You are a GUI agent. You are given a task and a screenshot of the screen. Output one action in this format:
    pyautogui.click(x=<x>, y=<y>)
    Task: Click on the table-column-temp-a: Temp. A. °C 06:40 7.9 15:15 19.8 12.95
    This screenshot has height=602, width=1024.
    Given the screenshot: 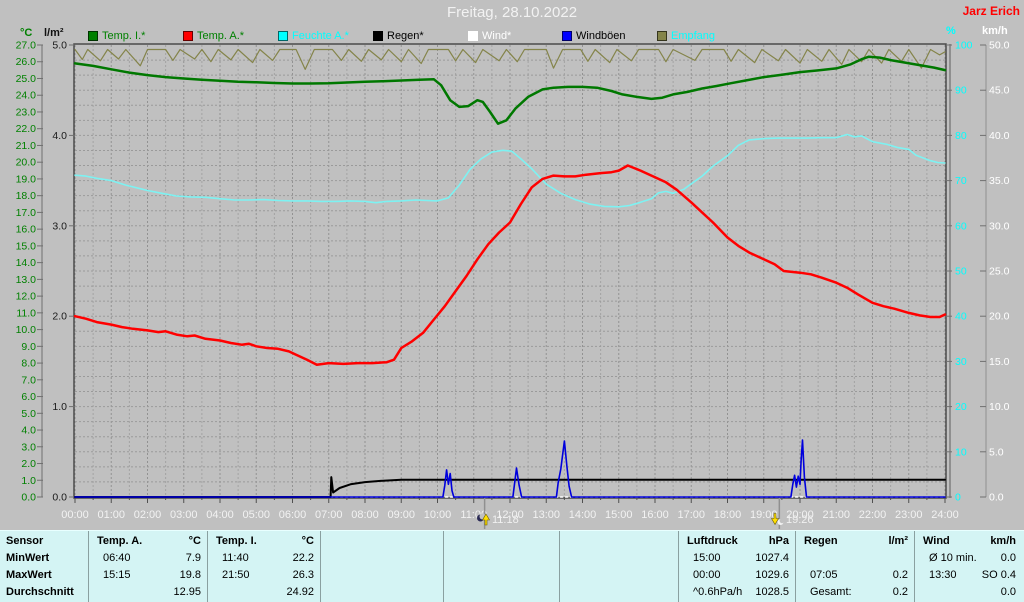 What is the action you would take?
    pyautogui.click(x=147, y=566)
    